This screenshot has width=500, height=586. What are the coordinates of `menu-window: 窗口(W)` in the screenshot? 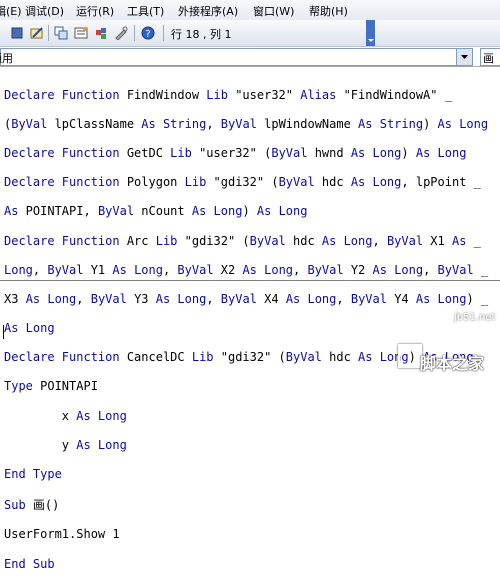 It's located at (273, 11).